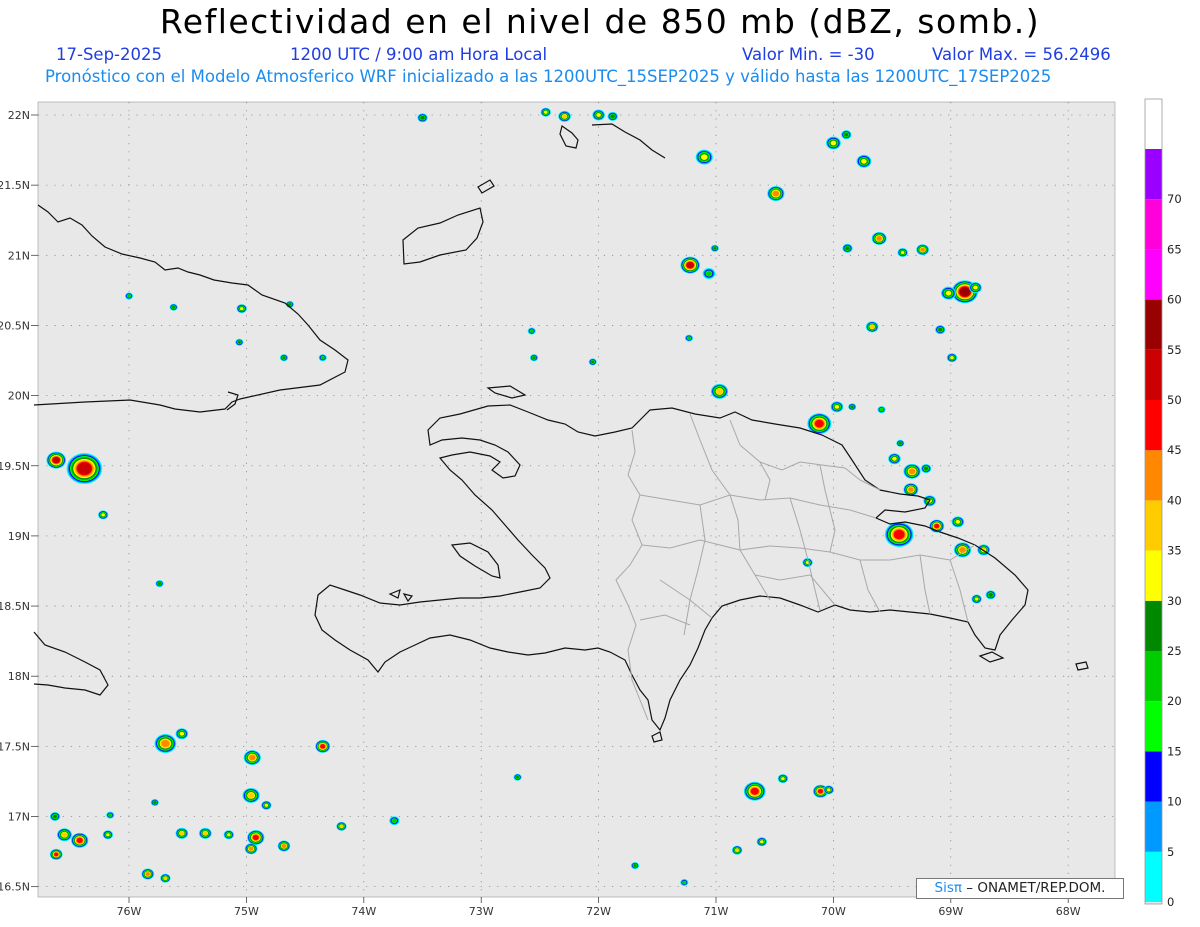 This screenshot has height=927, width=1200. What do you see at coordinates (1174, 199) in the screenshot?
I see `colorbar-label: 70` at bounding box center [1174, 199].